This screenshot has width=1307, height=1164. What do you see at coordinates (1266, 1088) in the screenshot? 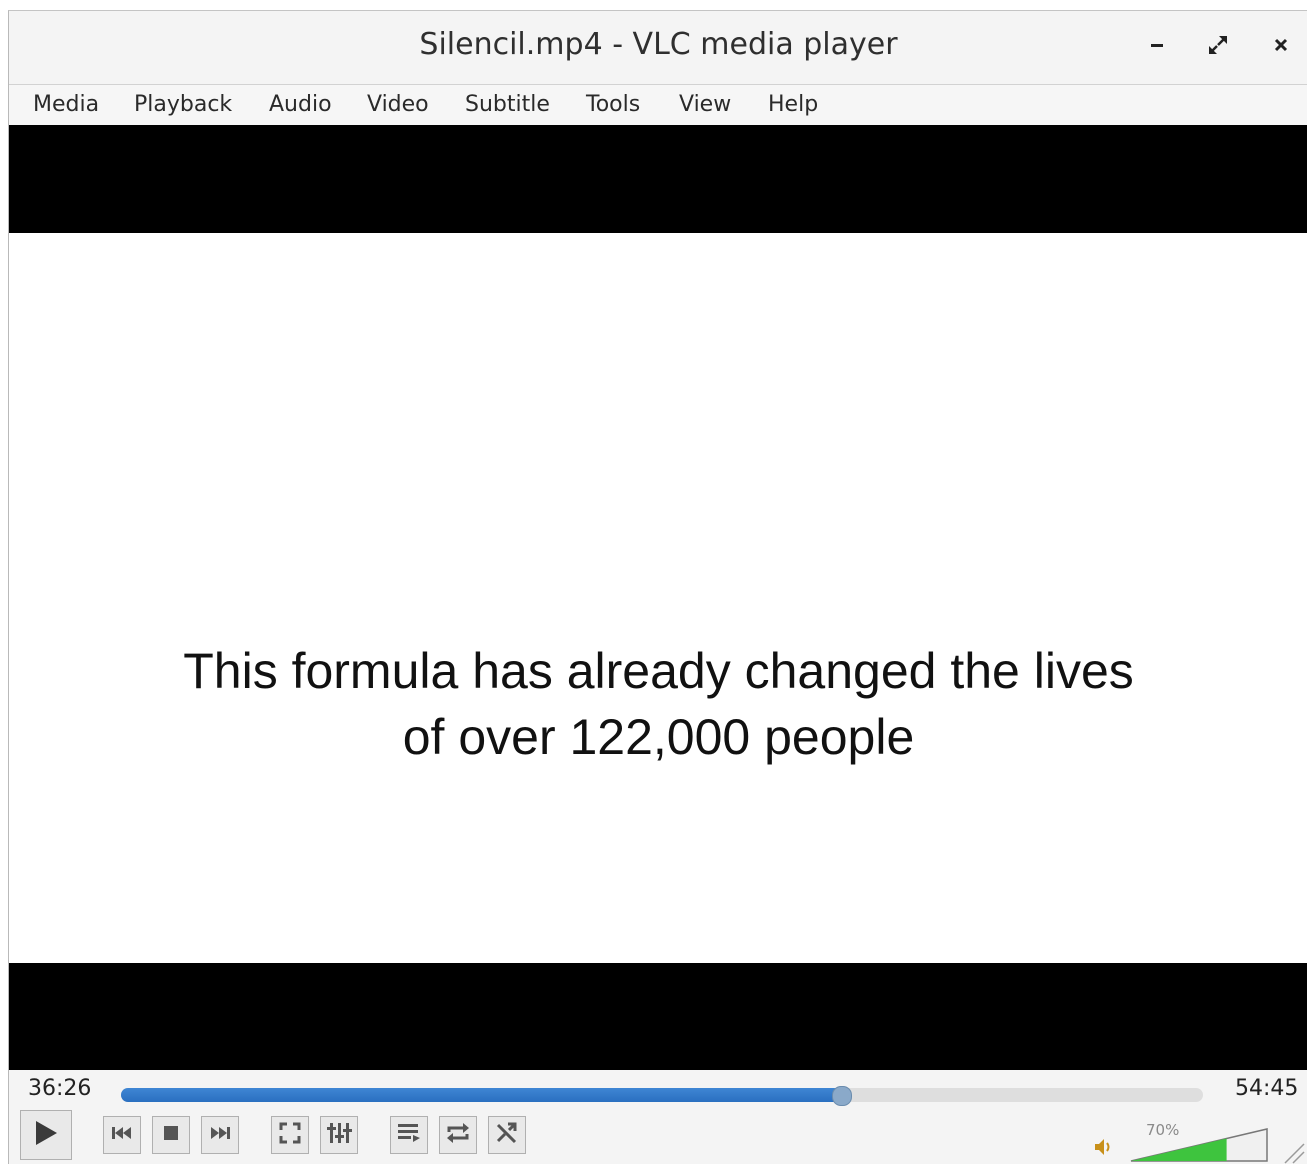
I see `total-time: 54:45` at bounding box center [1266, 1088].